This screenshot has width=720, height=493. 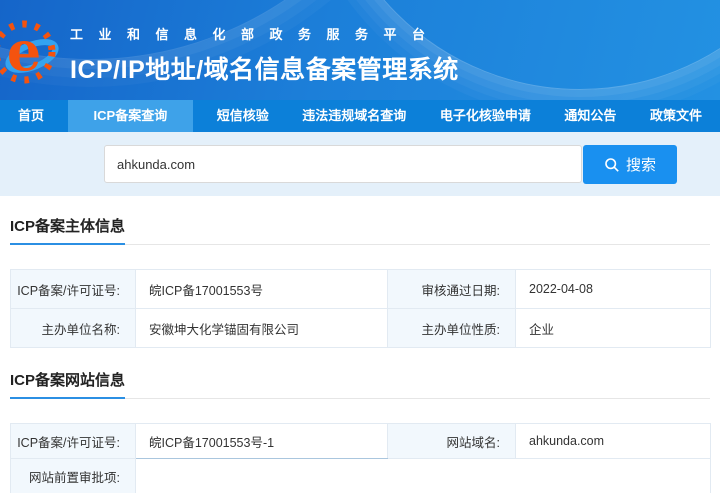 What do you see at coordinates (640, 165) in the screenshot?
I see `search-button-label: 搜索` at bounding box center [640, 165].